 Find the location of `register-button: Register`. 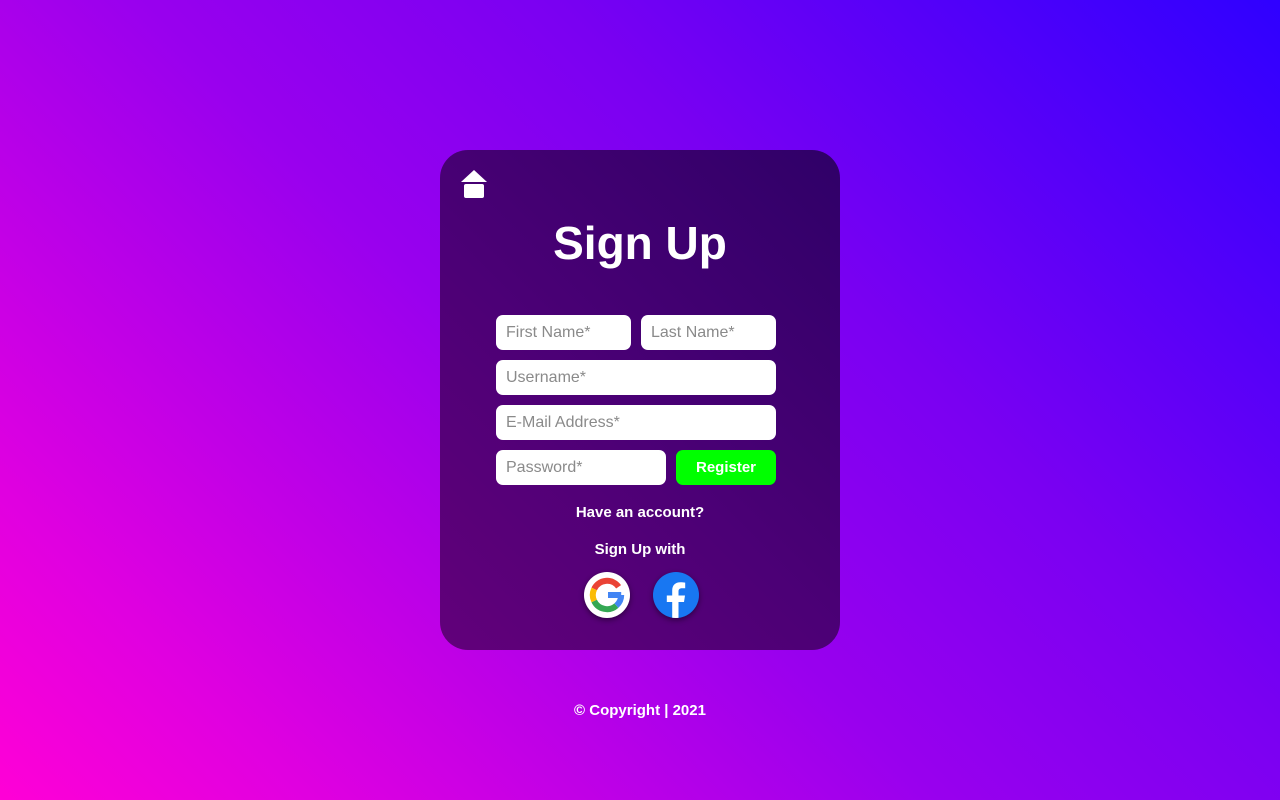

register-button: Register is located at coordinates (726, 467).